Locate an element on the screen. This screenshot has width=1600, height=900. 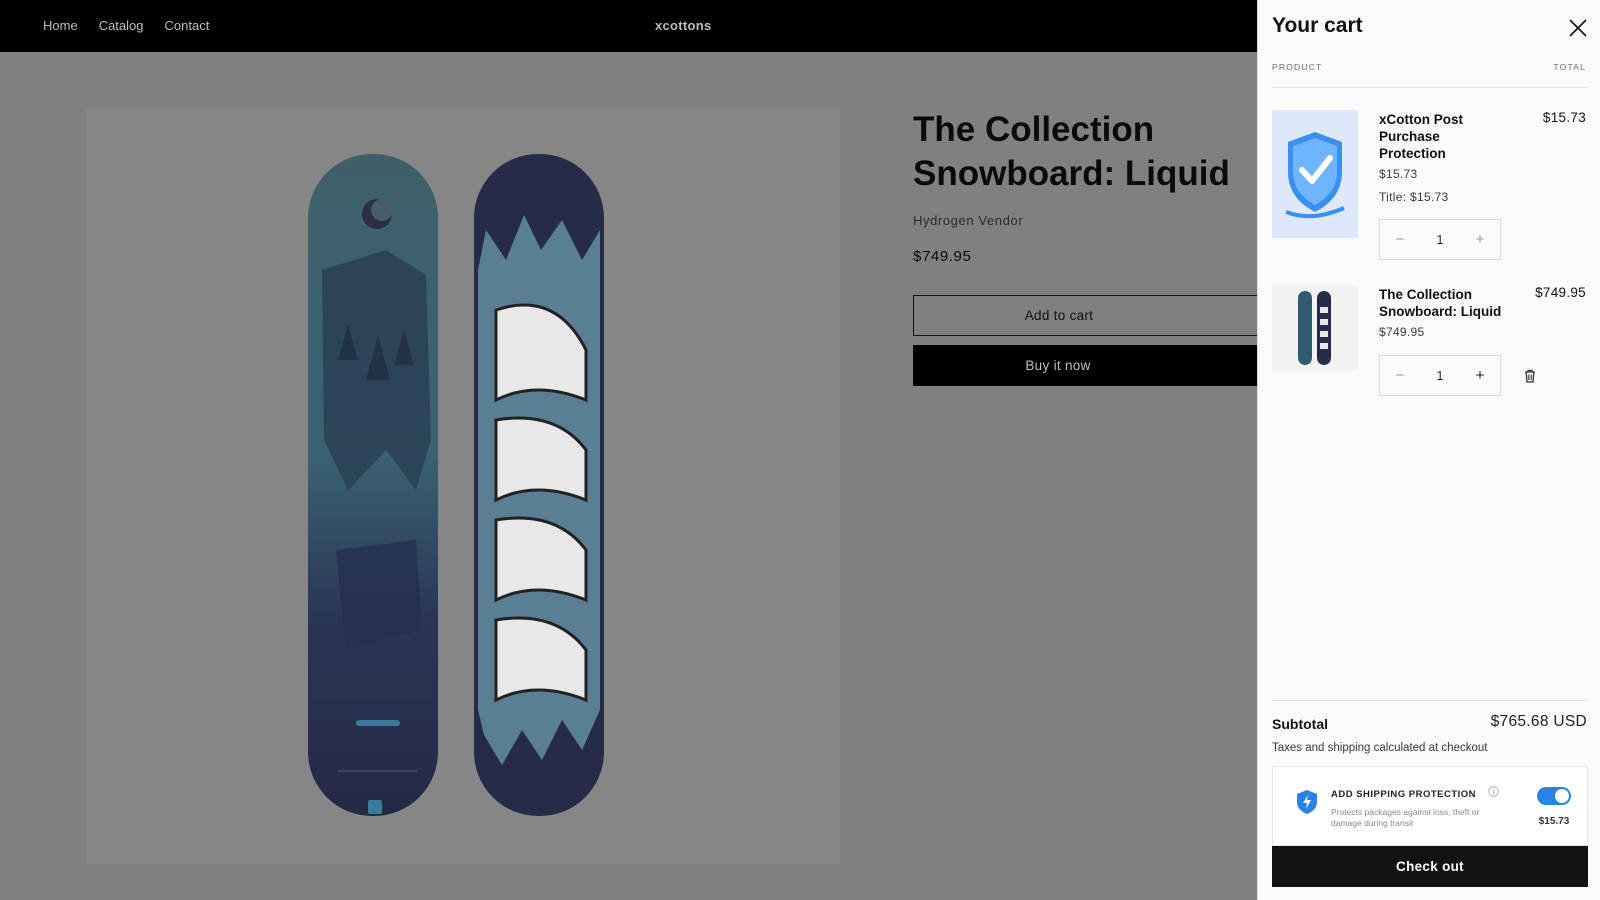
main-nav: Home Catalog Contact is located at coordinates (126, 25).